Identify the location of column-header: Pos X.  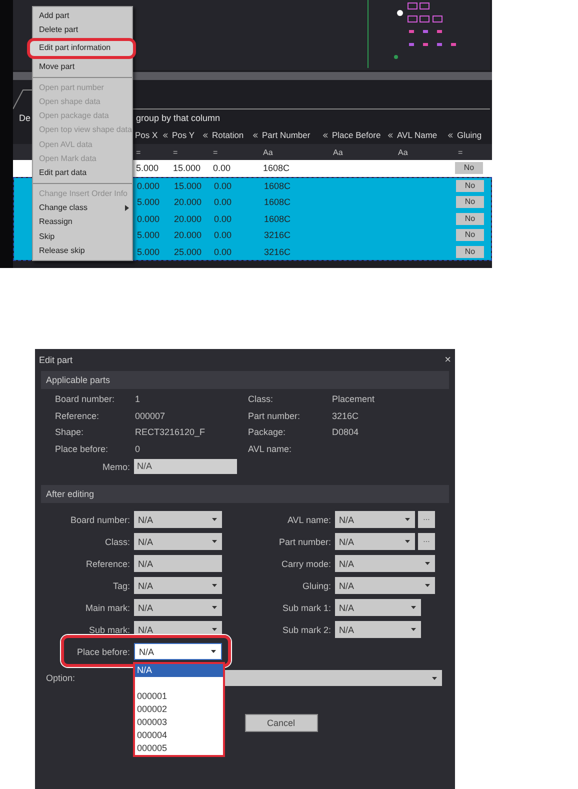
(146, 135).